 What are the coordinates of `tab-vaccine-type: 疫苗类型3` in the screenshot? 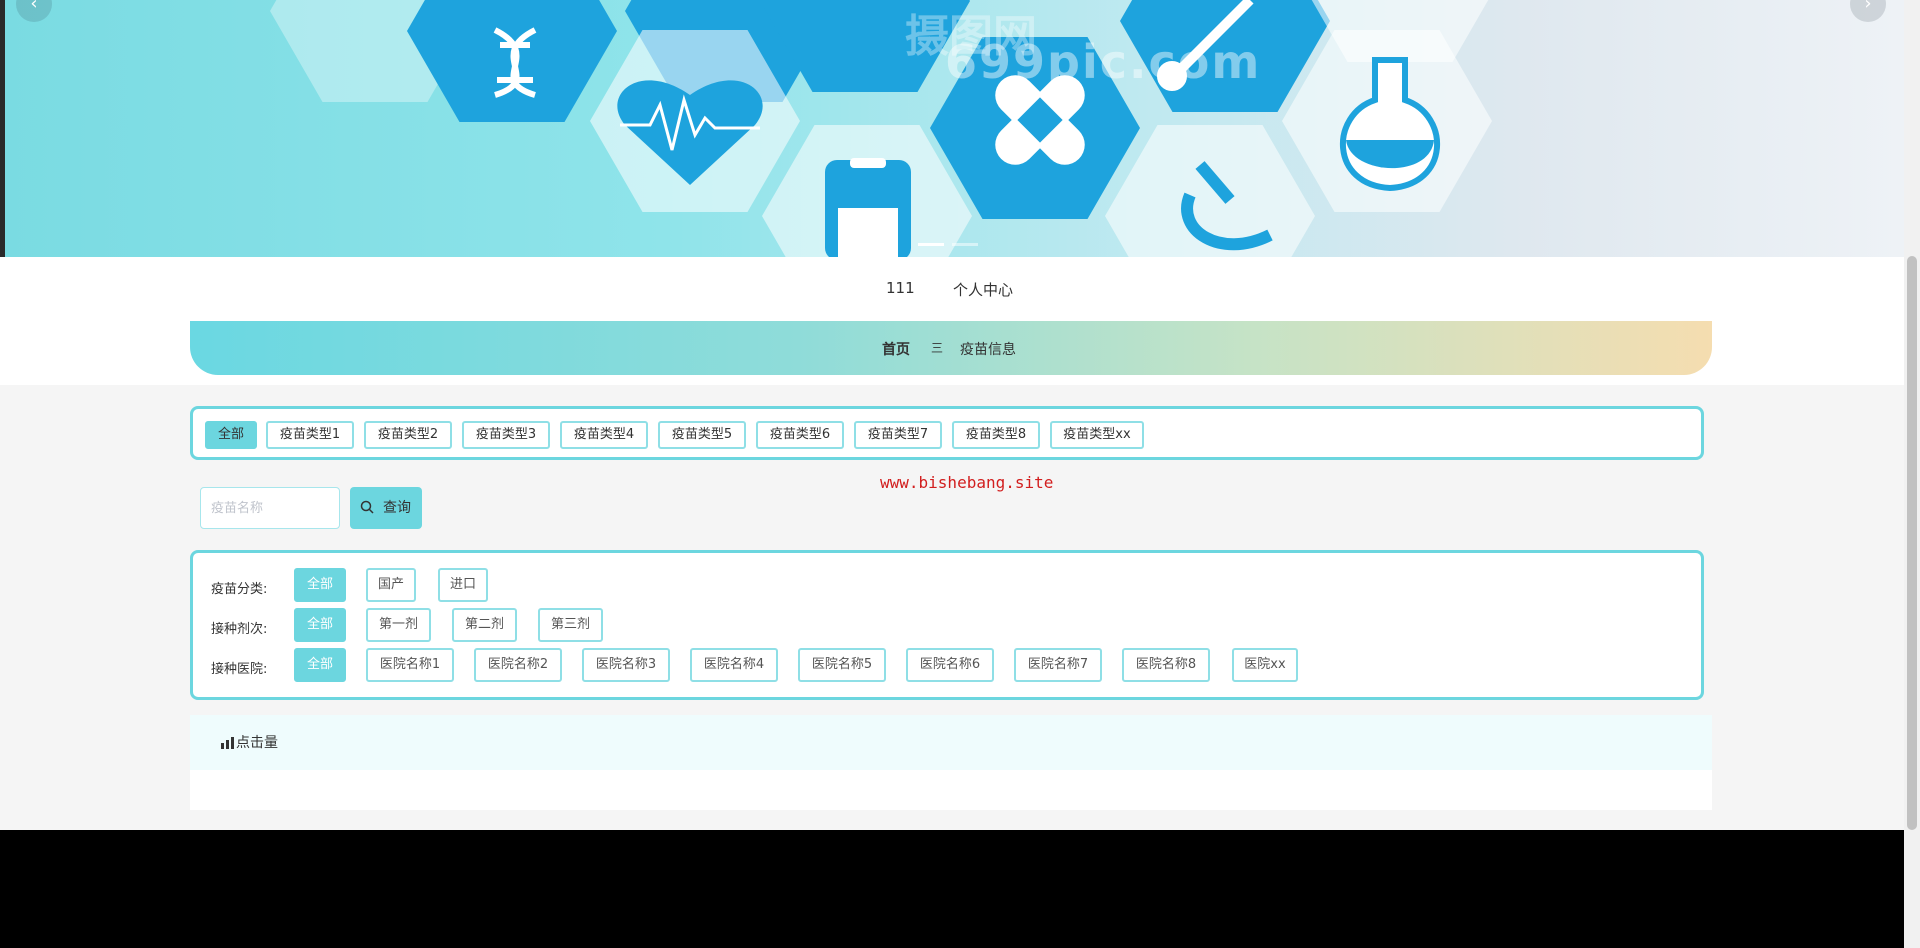 It's located at (506, 435).